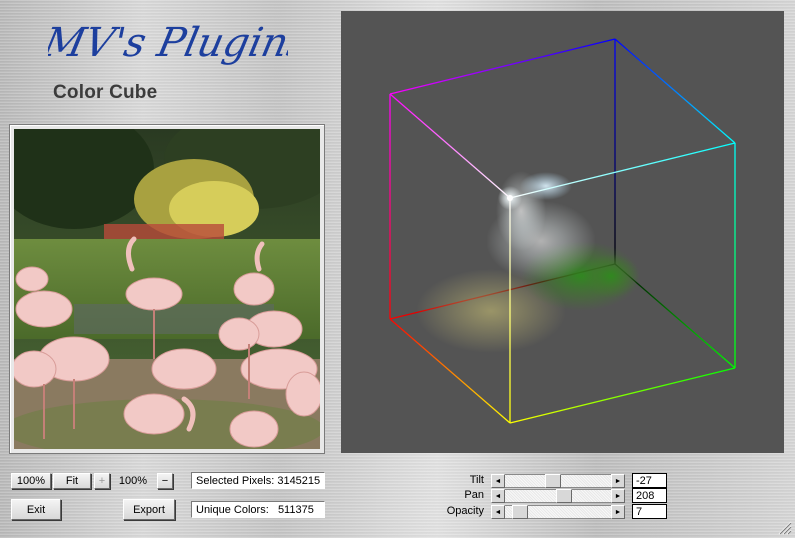  What do you see at coordinates (72, 481) in the screenshot?
I see `fit-button: Fit` at bounding box center [72, 481].